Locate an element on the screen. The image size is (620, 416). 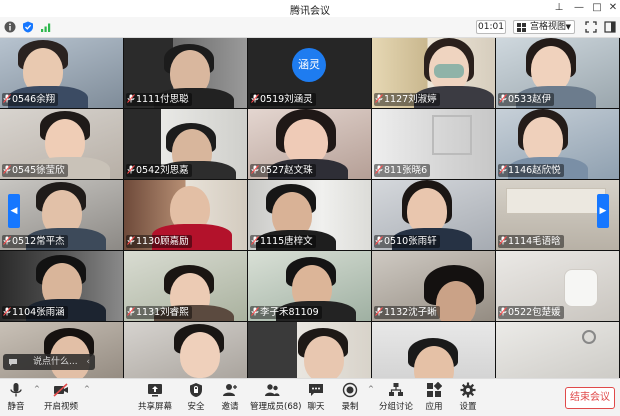
participant-name: 1104张雨涵 is located at coordinates (38, 312).